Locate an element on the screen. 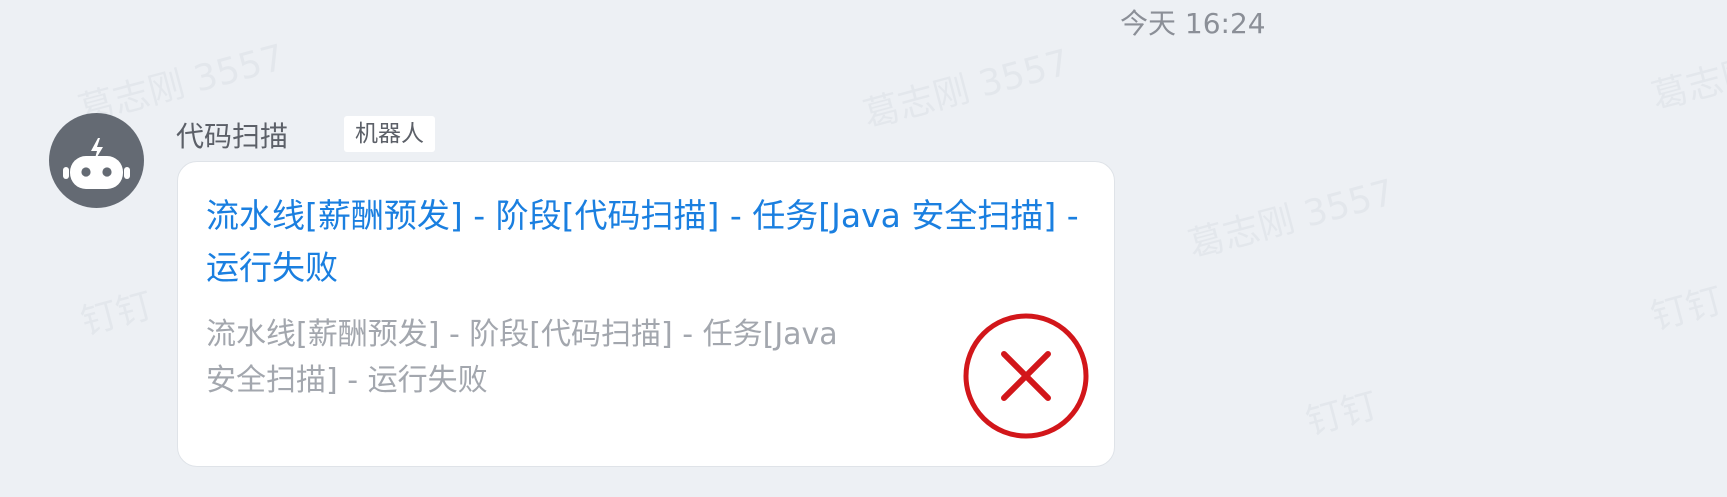 This screenshot has width=1727, height=497. robot-badge: 机器人 is located at coordinates (389, 134).